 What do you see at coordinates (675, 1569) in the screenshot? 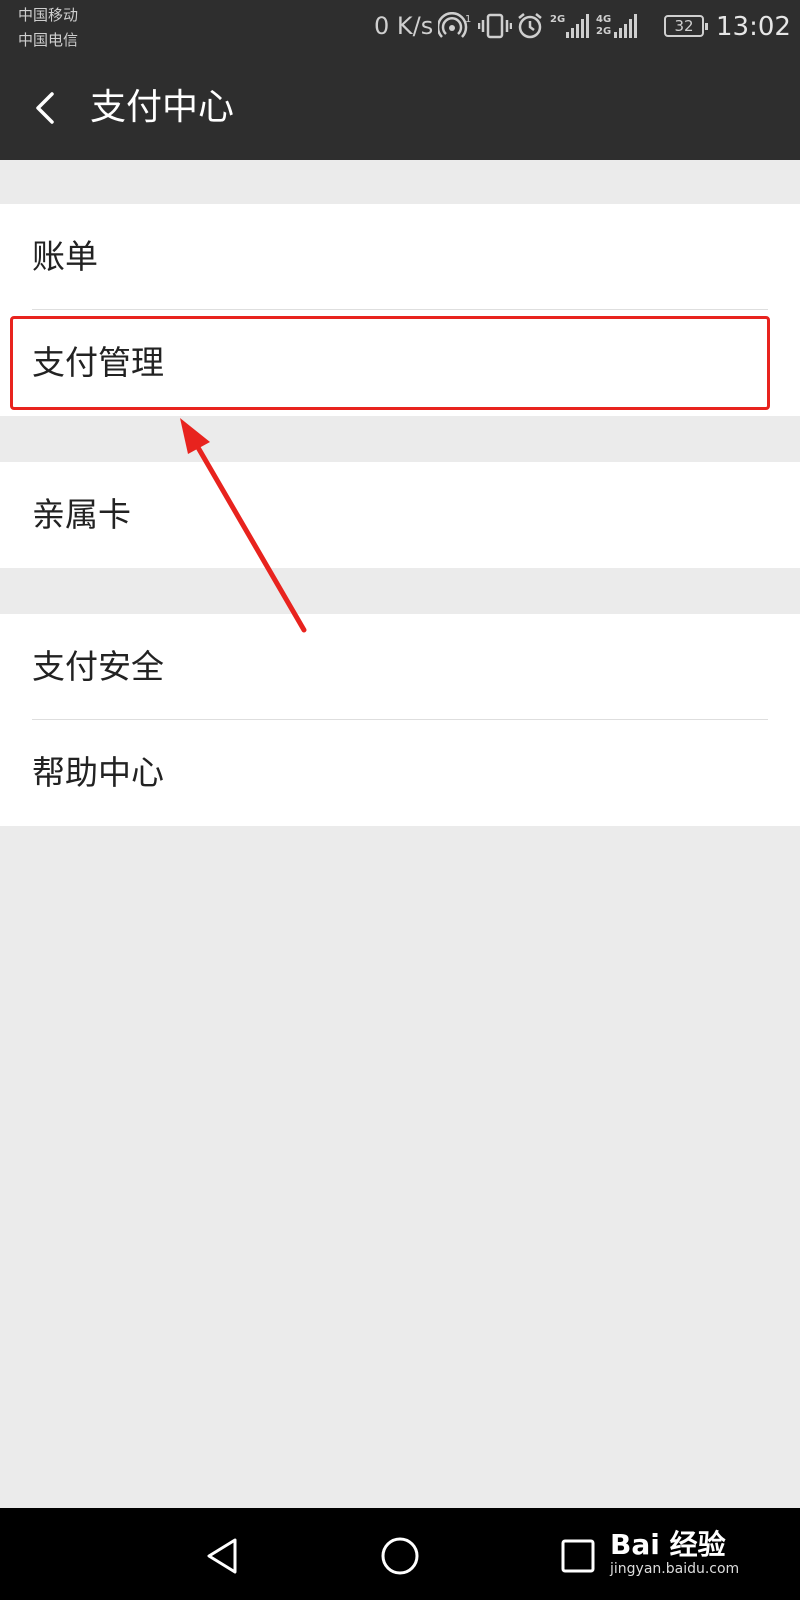
I see `watermark-url: jingyan.baidu.com` at bounding box center [675, 1569].